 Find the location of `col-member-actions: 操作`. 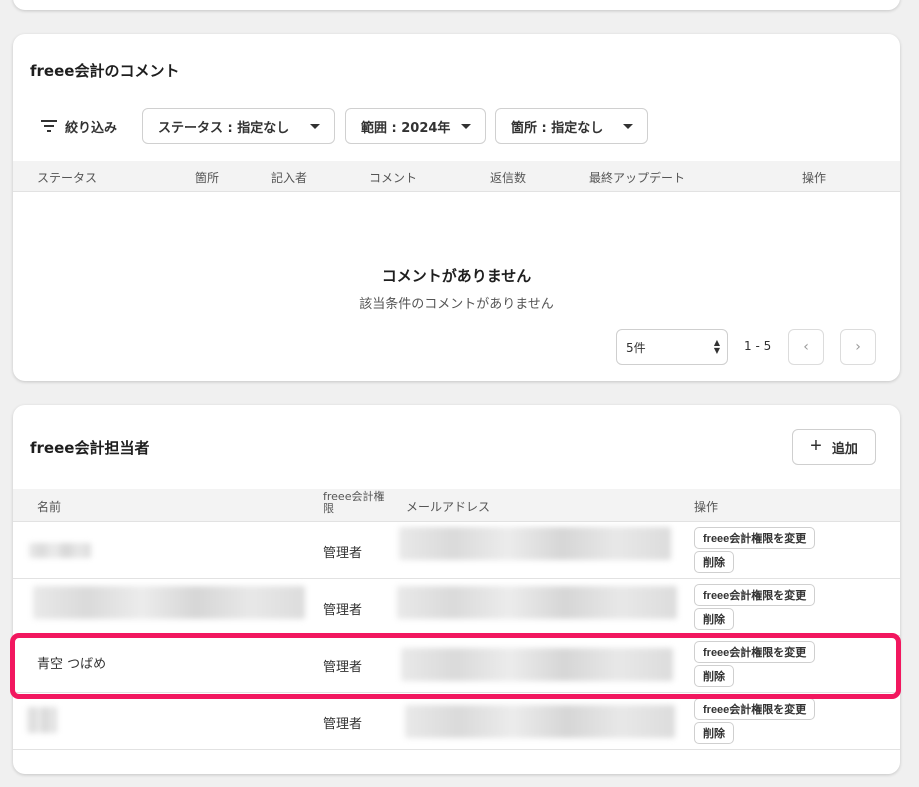

col-member-actions: 操作 is located at coordinates (706, 507).